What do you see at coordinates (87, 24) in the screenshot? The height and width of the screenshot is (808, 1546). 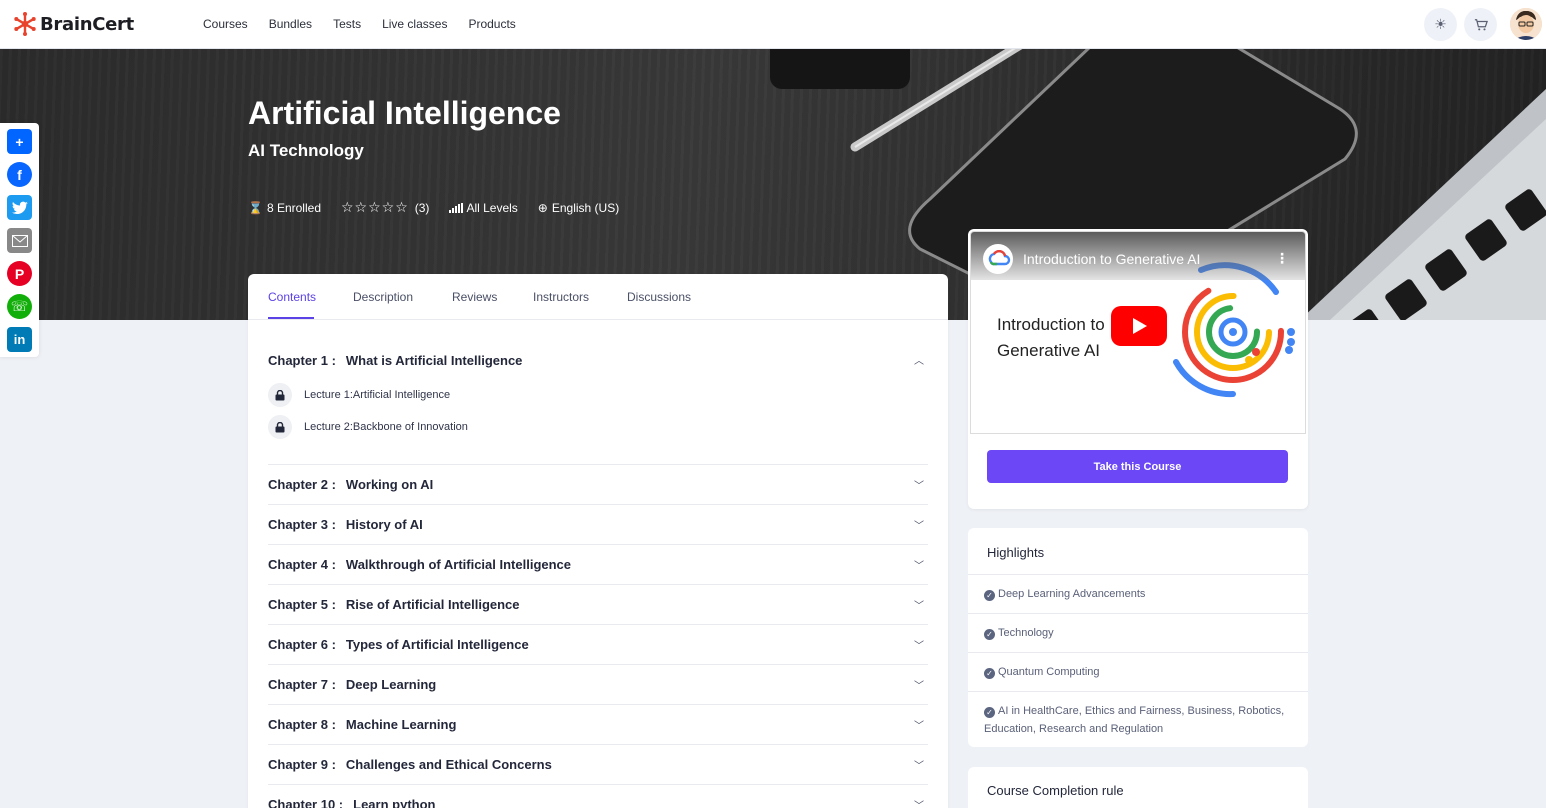 I see `brand-name: BrainCert` at bounding box center [87, 24].